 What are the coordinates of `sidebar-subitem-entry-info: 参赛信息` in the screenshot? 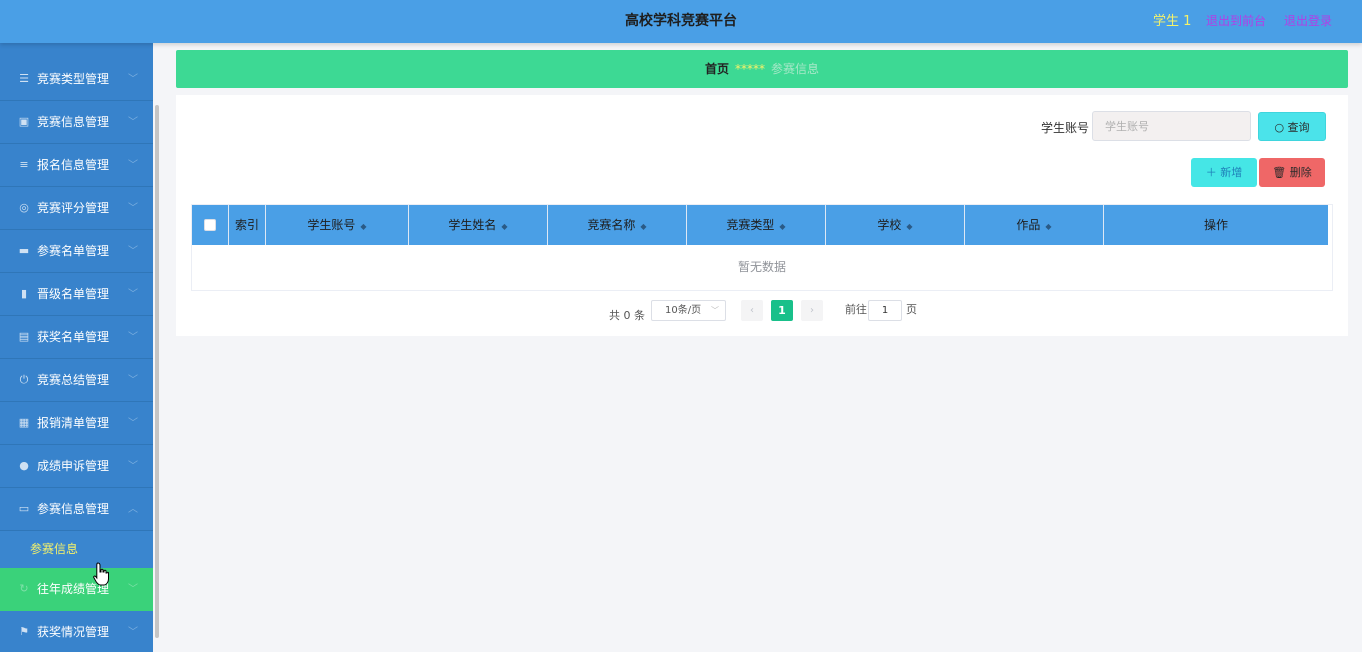 It's located at (76, 549).